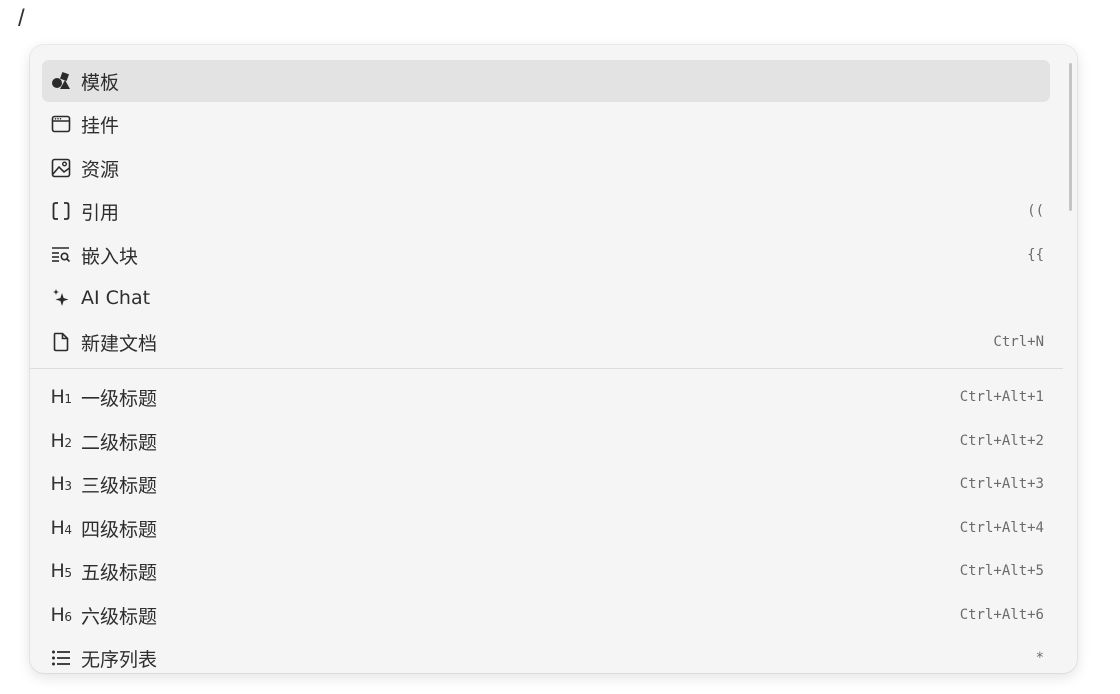  Describe the element at coordinates (61, 658) in the screenshot. I see `bullet-list-icon` at that location.